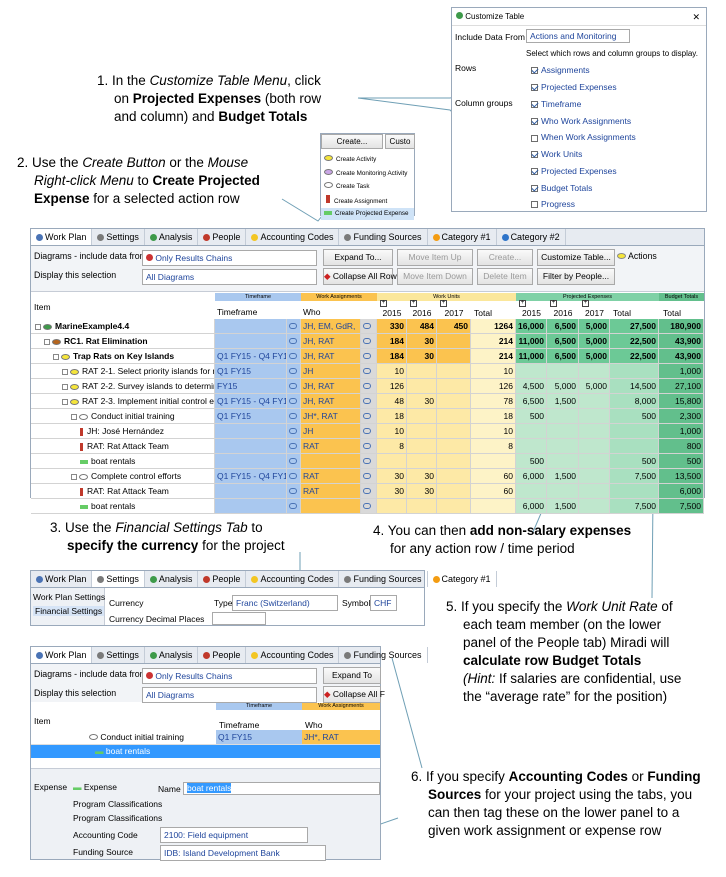  What do you see at coordinates (581, 121) in the screenshot?
I see `checkbox-who-work-assignments: Who Work Assignments` at bounding box center [581, 121].